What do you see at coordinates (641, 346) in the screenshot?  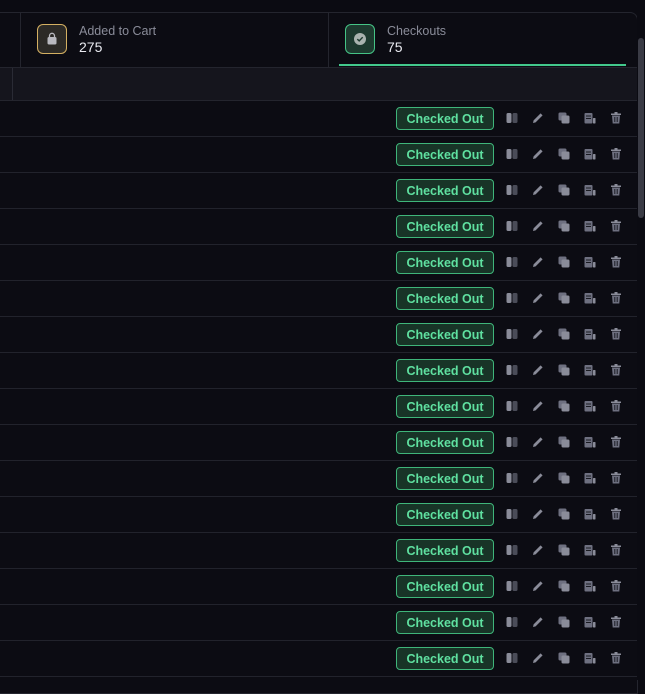 I see `vertical-scrollbar` at bounding box center [641, 346].